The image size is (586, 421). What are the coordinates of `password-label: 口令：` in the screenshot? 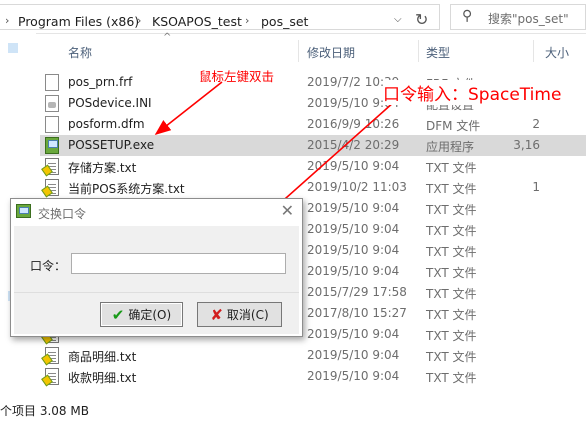 It's located at (48, 266).